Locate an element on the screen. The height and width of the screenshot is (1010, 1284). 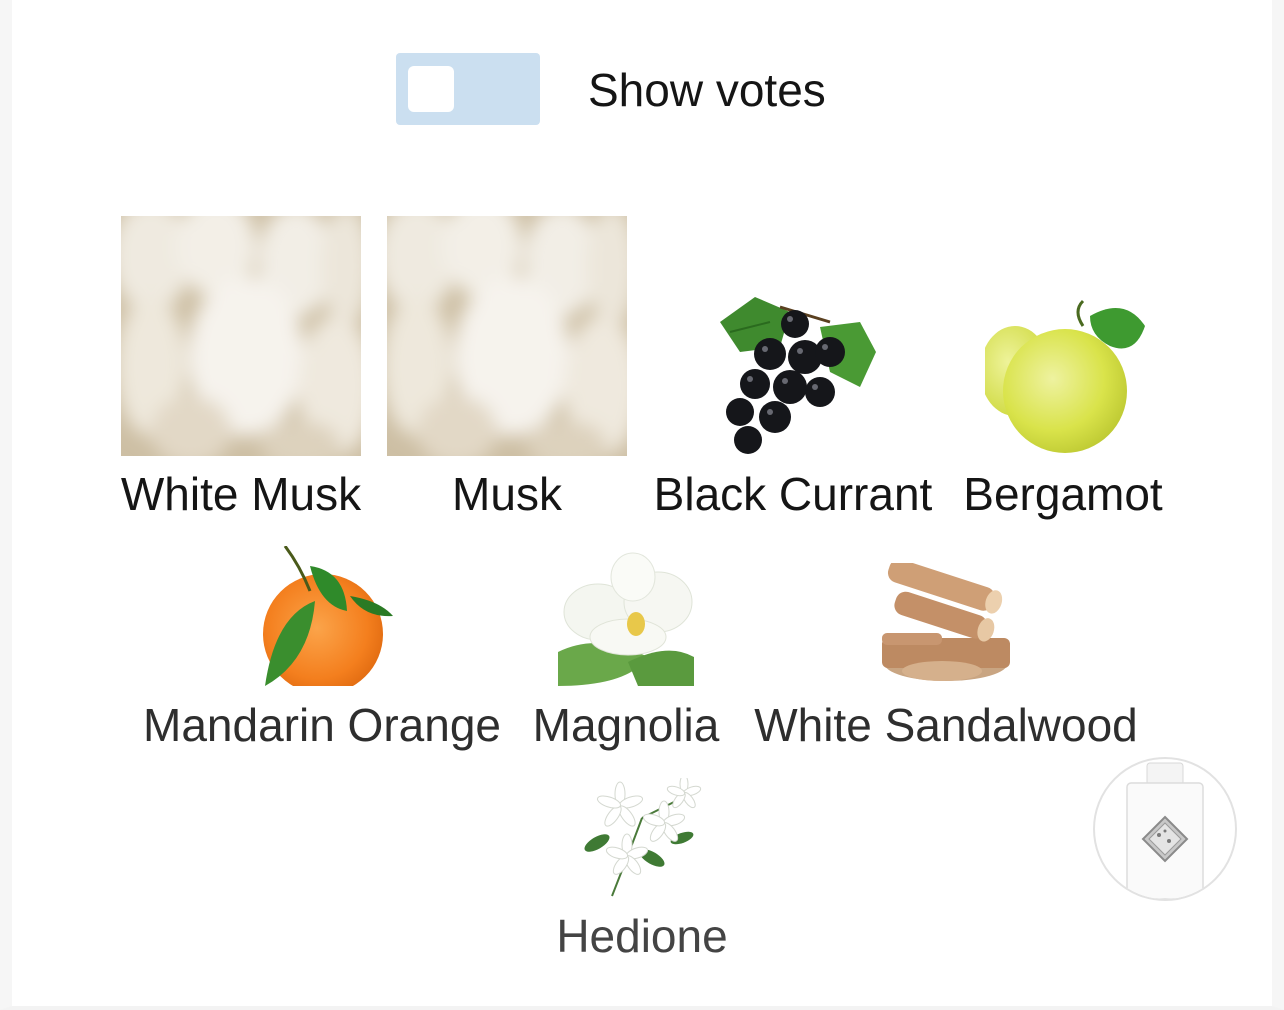
note-label-black-currant: Black Currant is located at coordinates (793, 494).